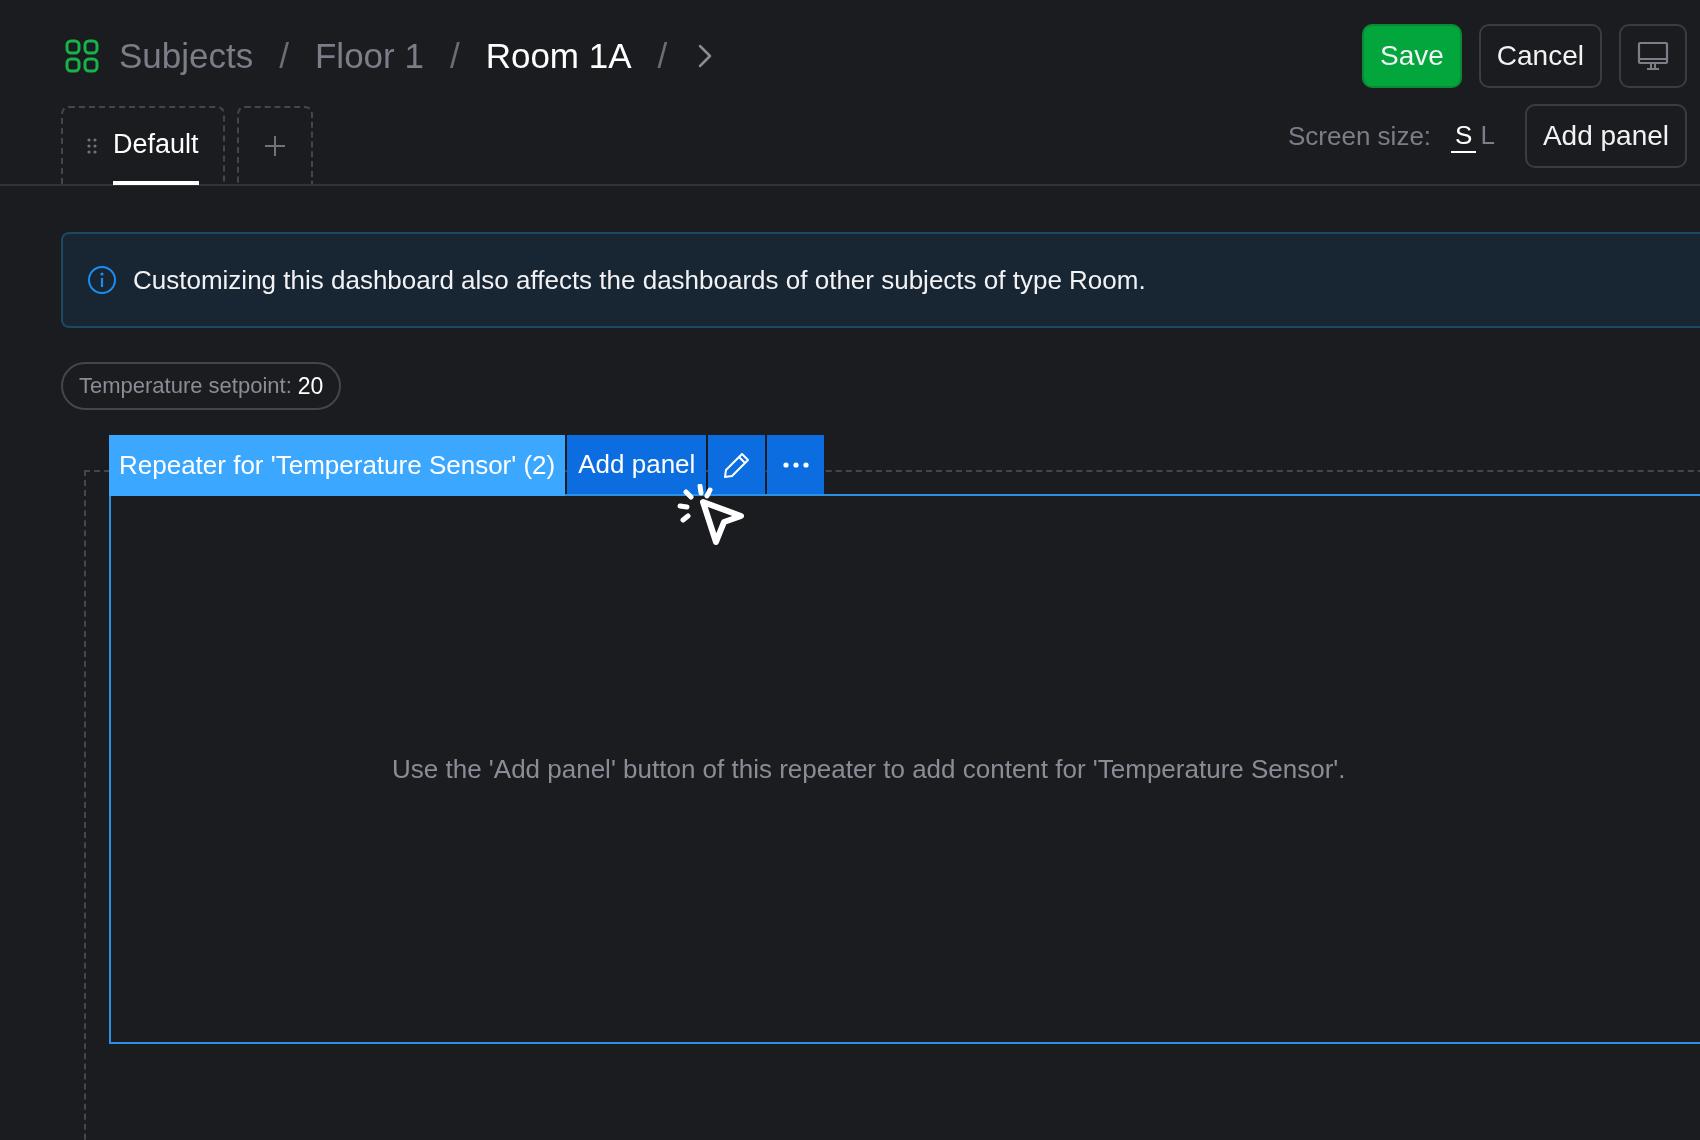  I want to click on more-icon, so click(795, 464).